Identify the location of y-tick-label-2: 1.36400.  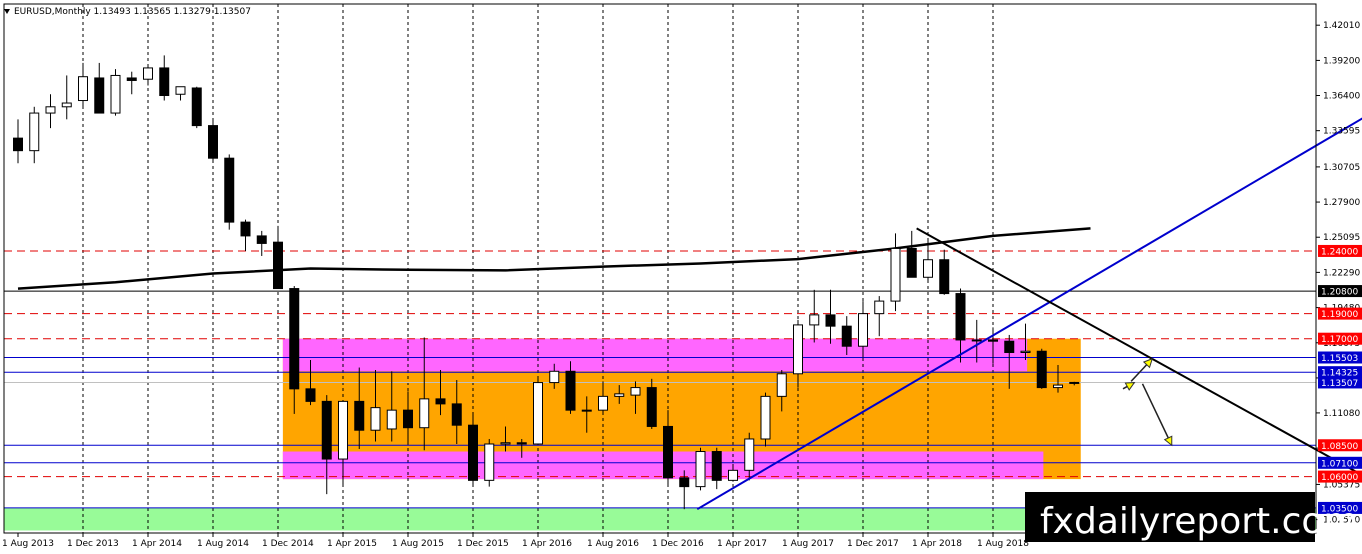
(1341, 97).